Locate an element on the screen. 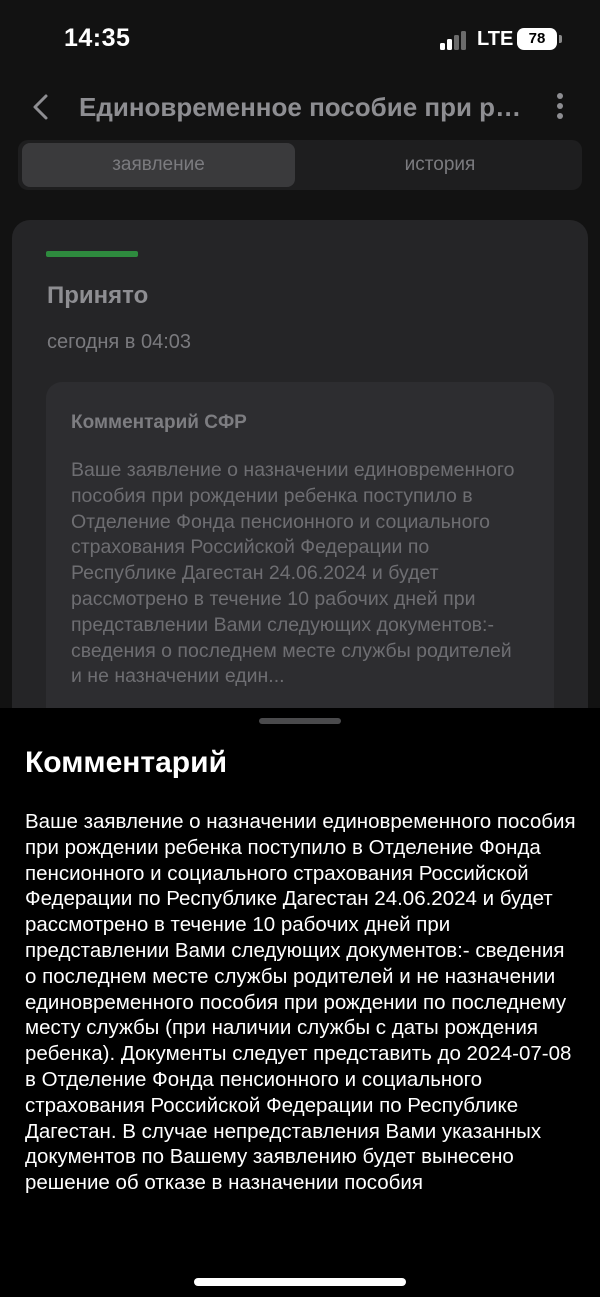 The image size is (600, 1297). battery-icon: 78 is located at coordinates (537, 39).